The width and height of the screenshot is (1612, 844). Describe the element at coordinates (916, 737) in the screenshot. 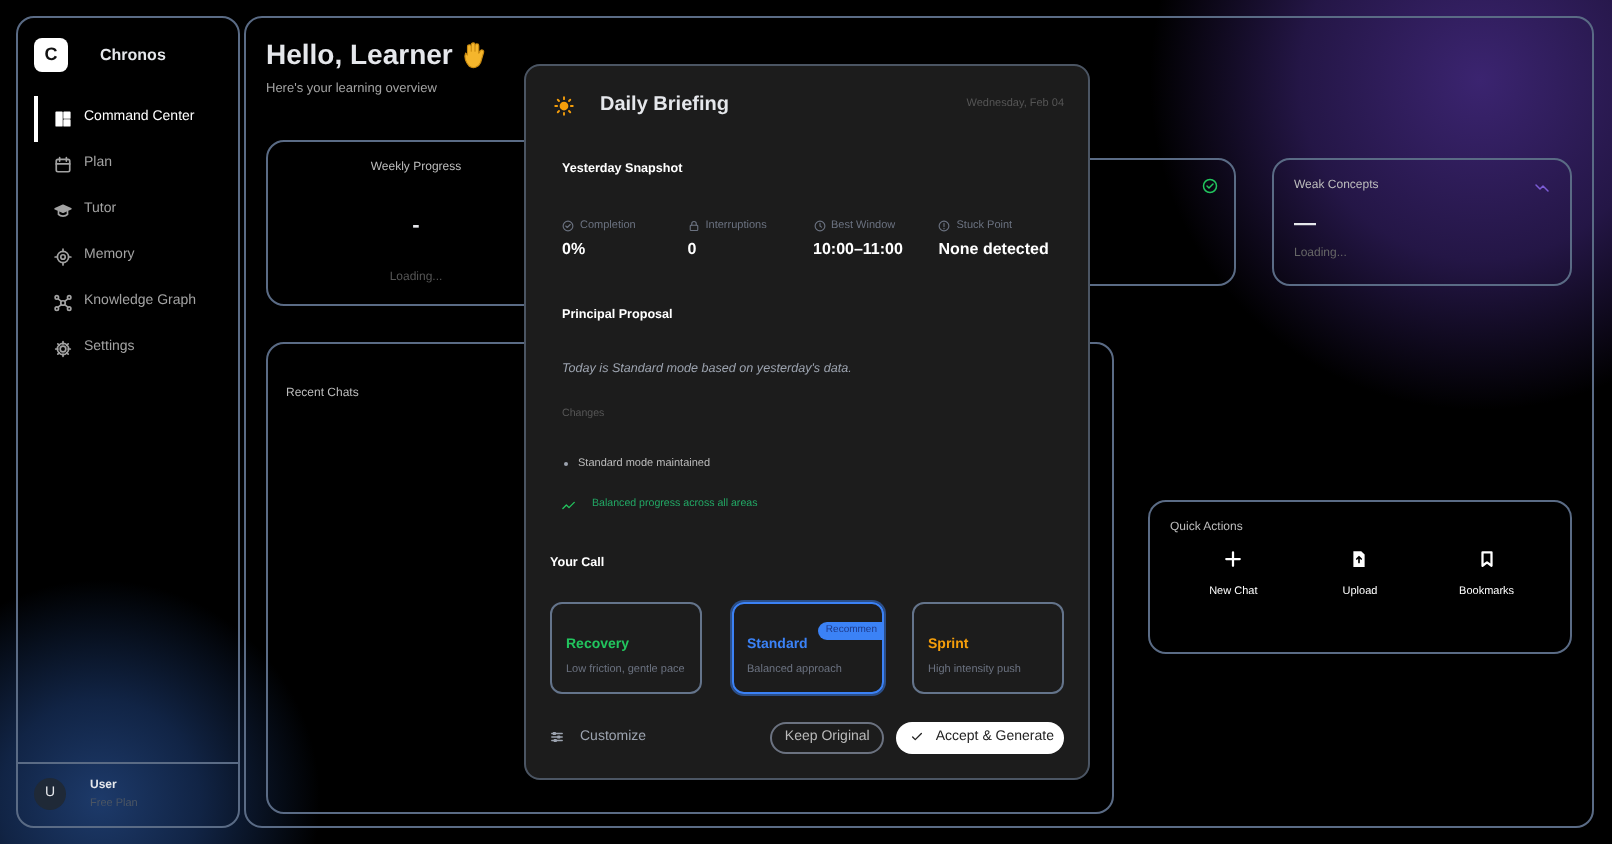

I see `check-icon` at that location.